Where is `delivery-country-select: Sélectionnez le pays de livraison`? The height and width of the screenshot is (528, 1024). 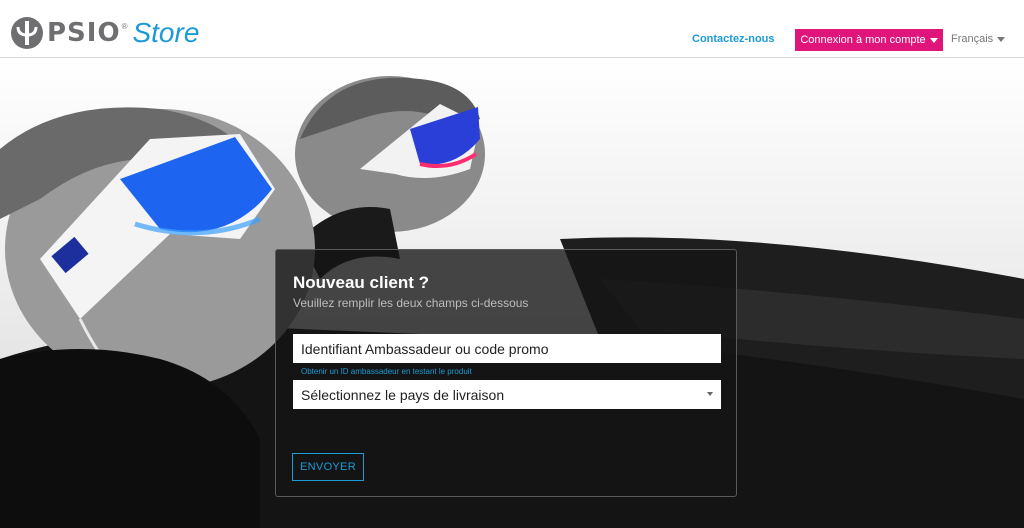
delivery-country-select: Sélectionnez le pays de livraison is located at coordinates (507, 394).